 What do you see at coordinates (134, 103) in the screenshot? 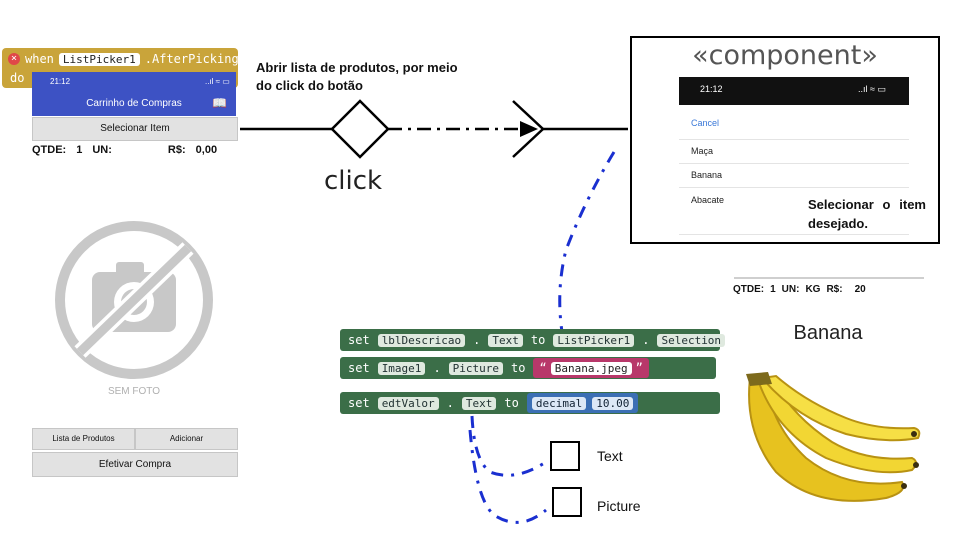
I see `app-title: Carrinho de Compras` at bounding box center [134, 103].